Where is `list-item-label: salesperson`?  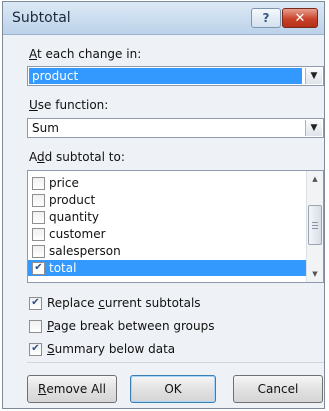
list-item-label: salesperson is located at coordinates (85, 251).